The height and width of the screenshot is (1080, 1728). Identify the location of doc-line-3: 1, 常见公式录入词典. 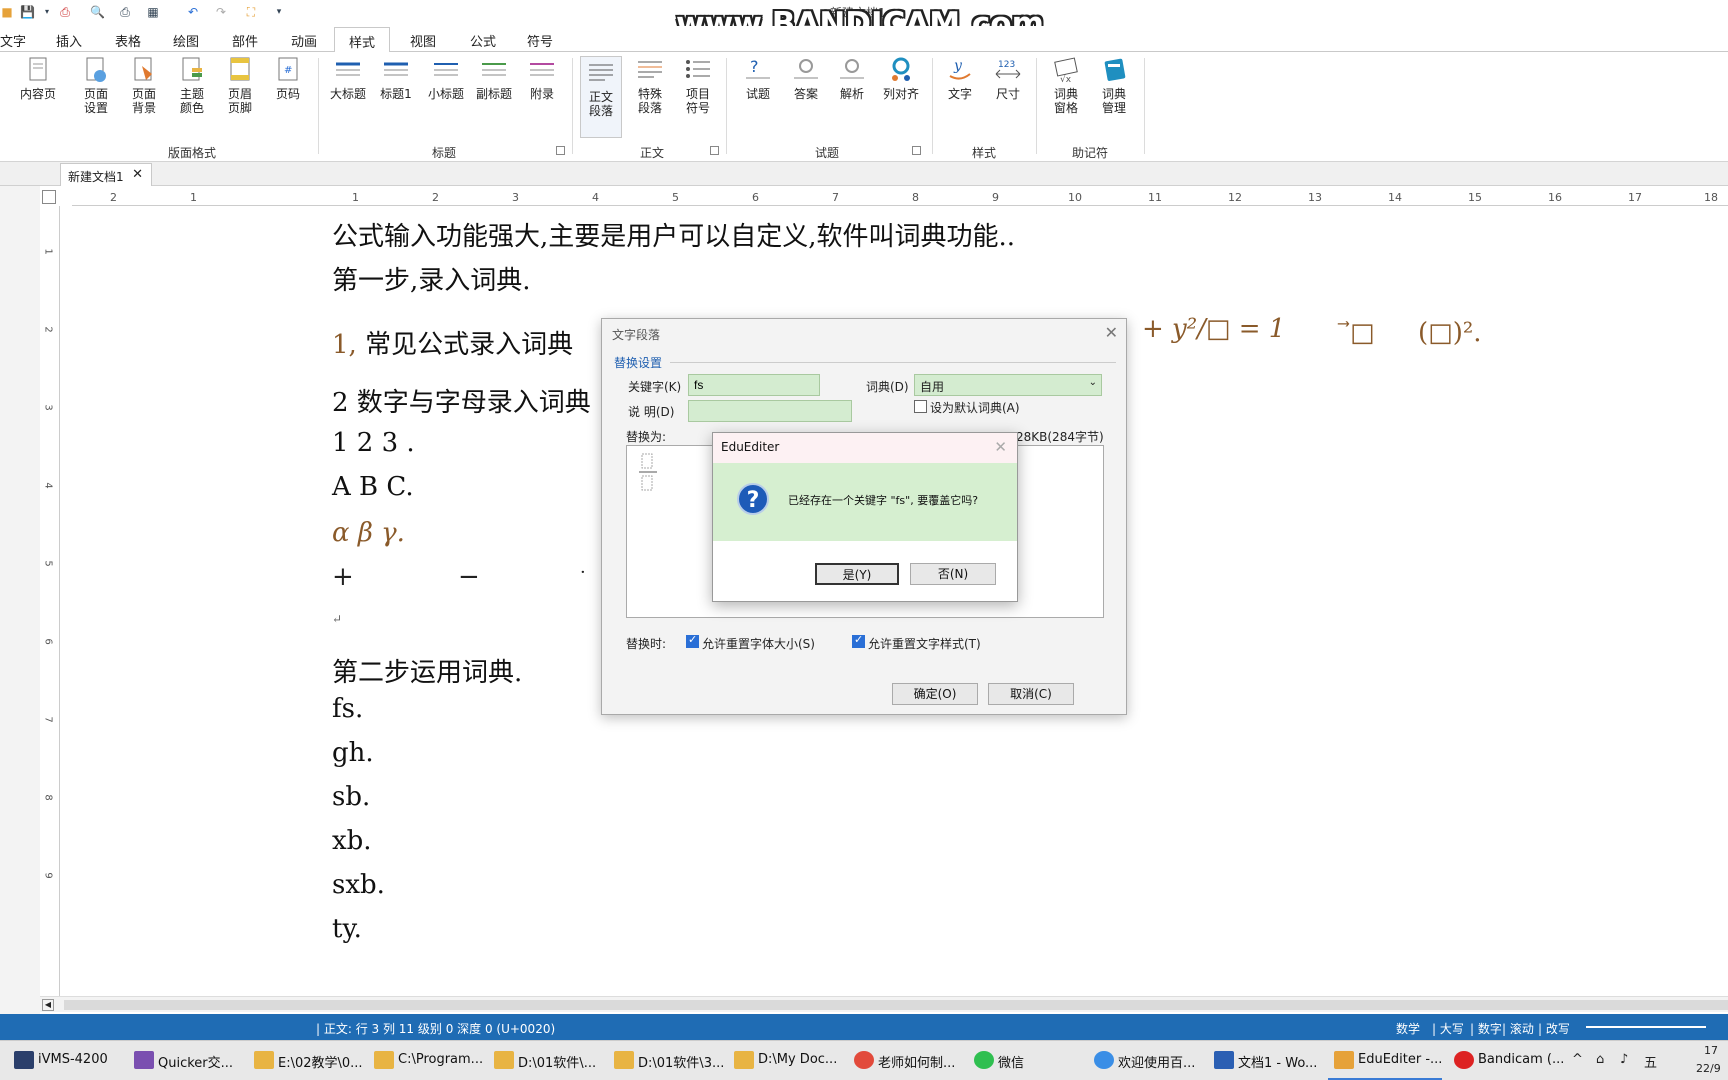
(453, 345).